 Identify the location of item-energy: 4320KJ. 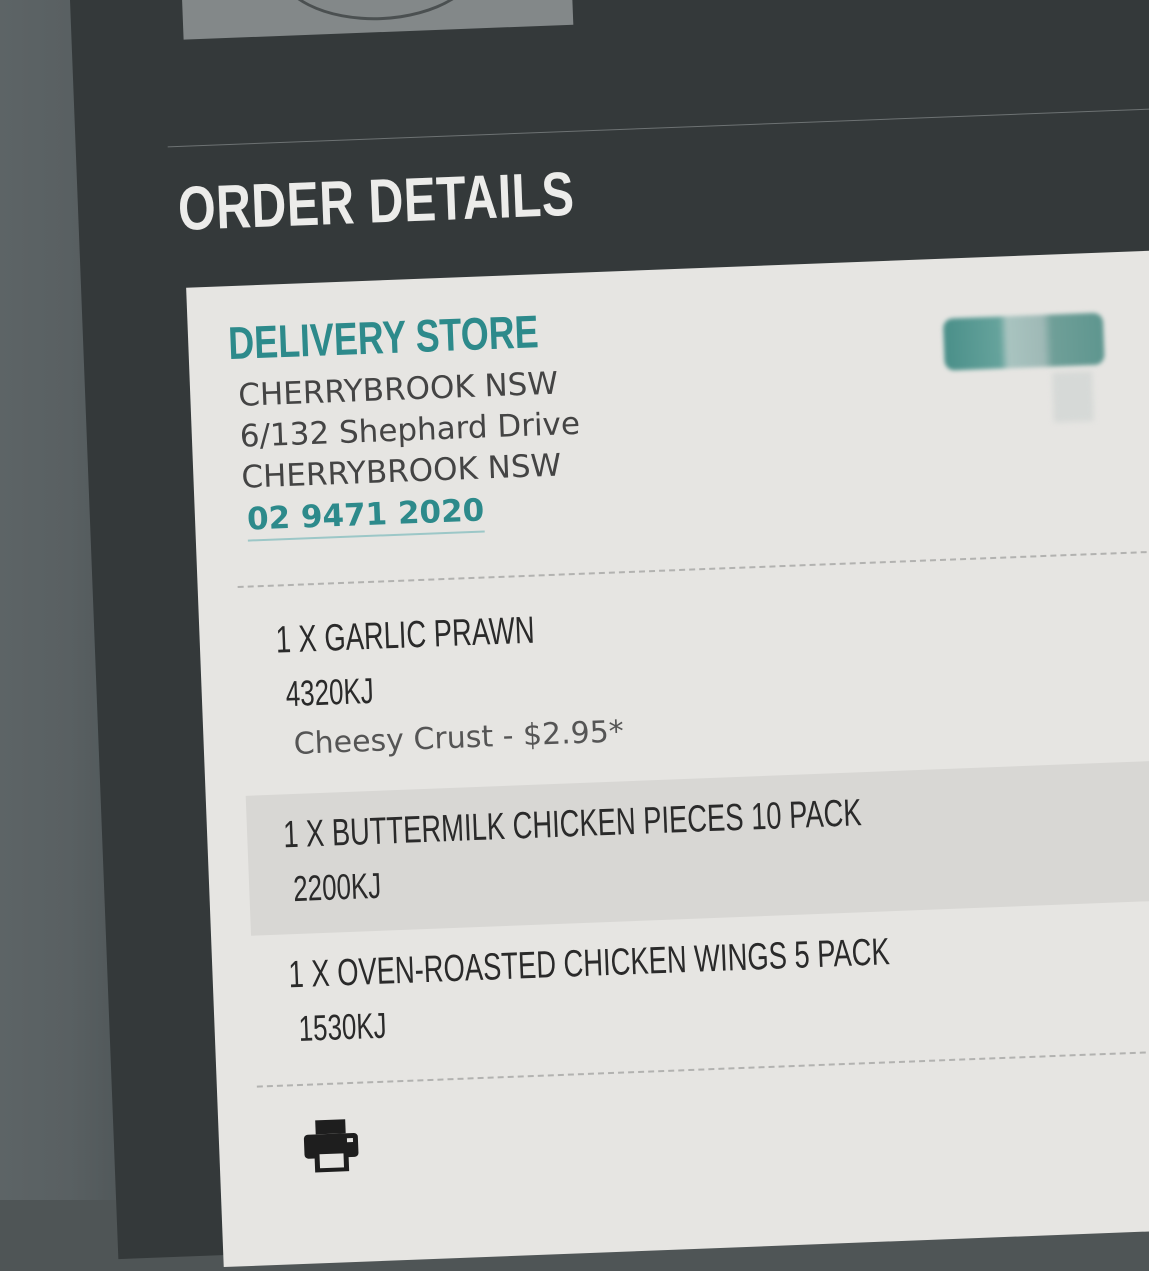
(330, 692).